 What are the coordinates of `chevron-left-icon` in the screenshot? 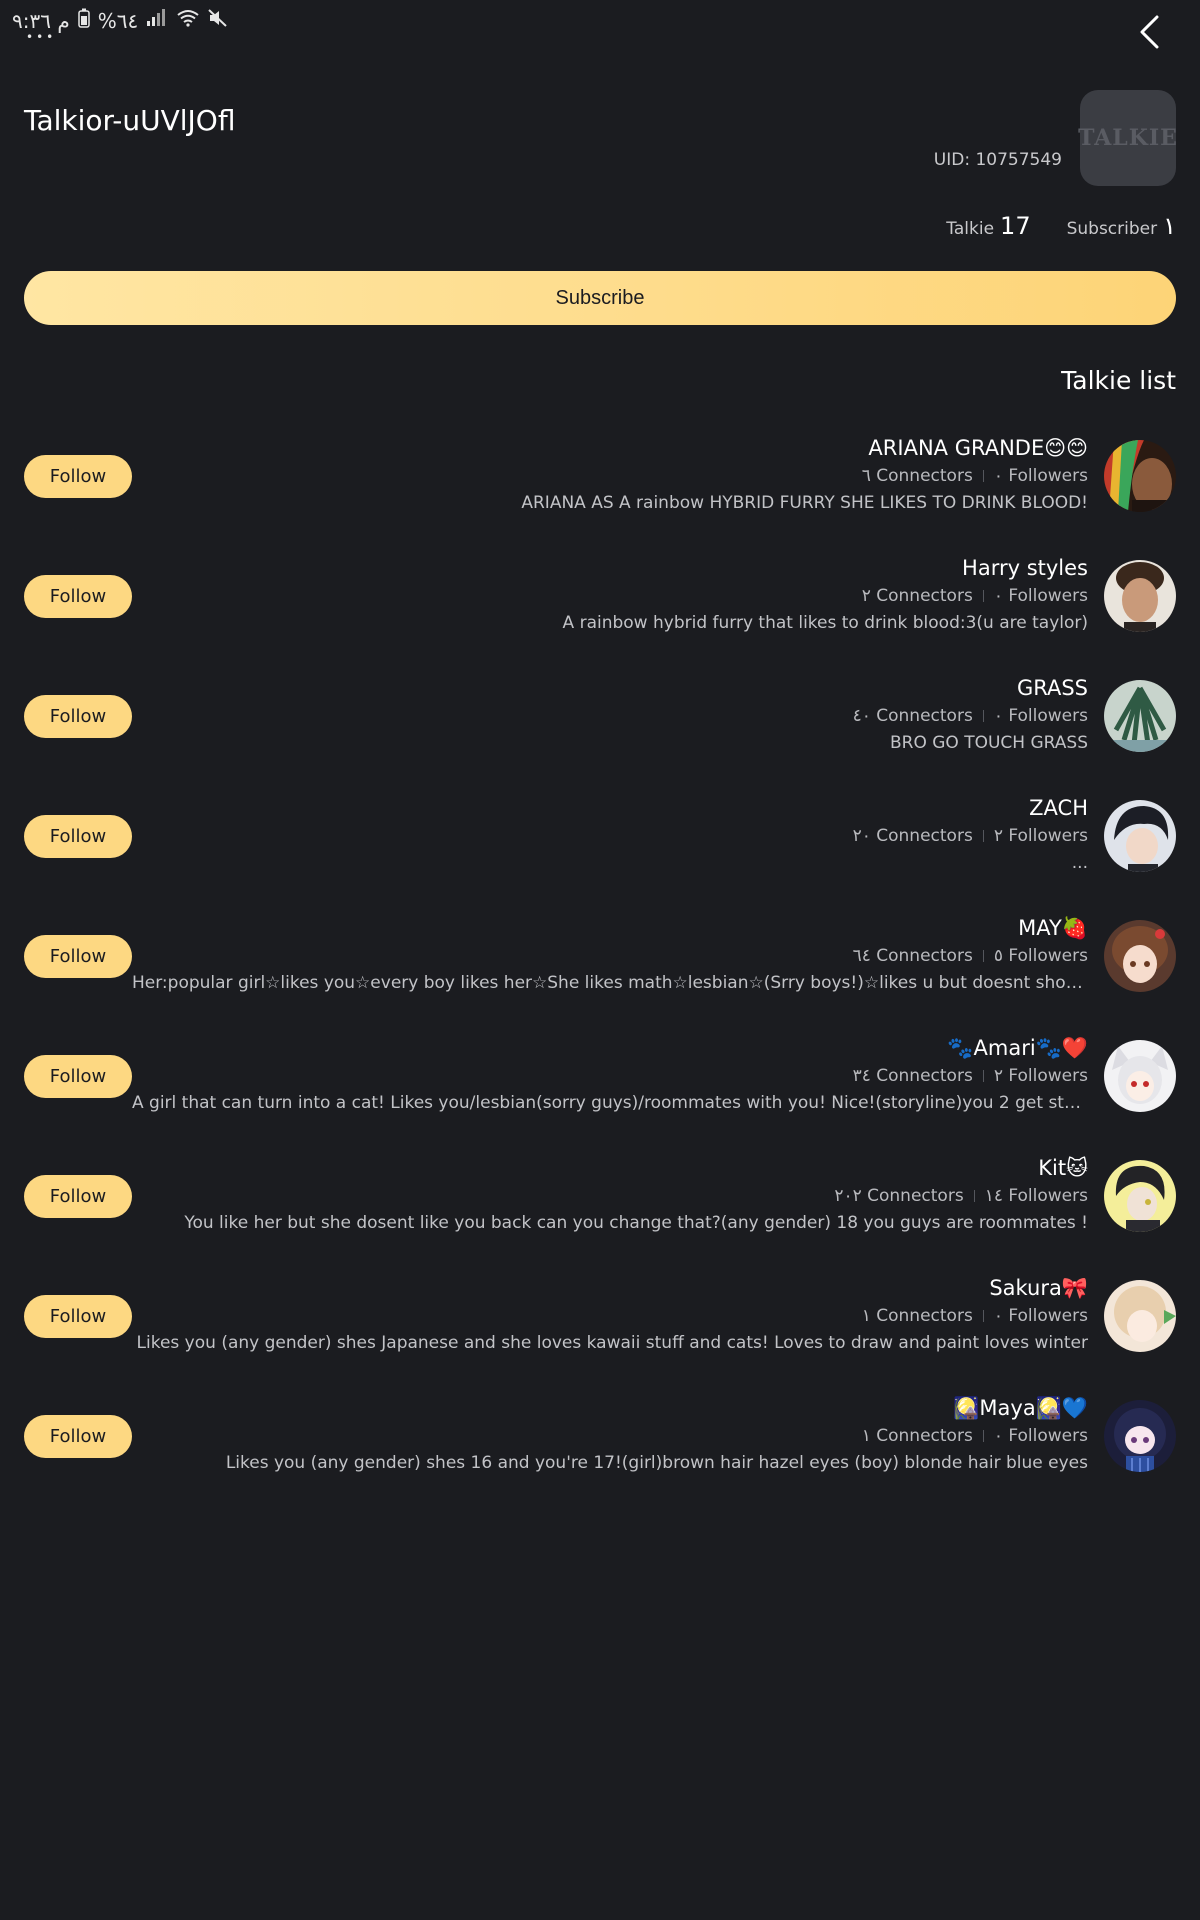 It's located at (1150, 34).